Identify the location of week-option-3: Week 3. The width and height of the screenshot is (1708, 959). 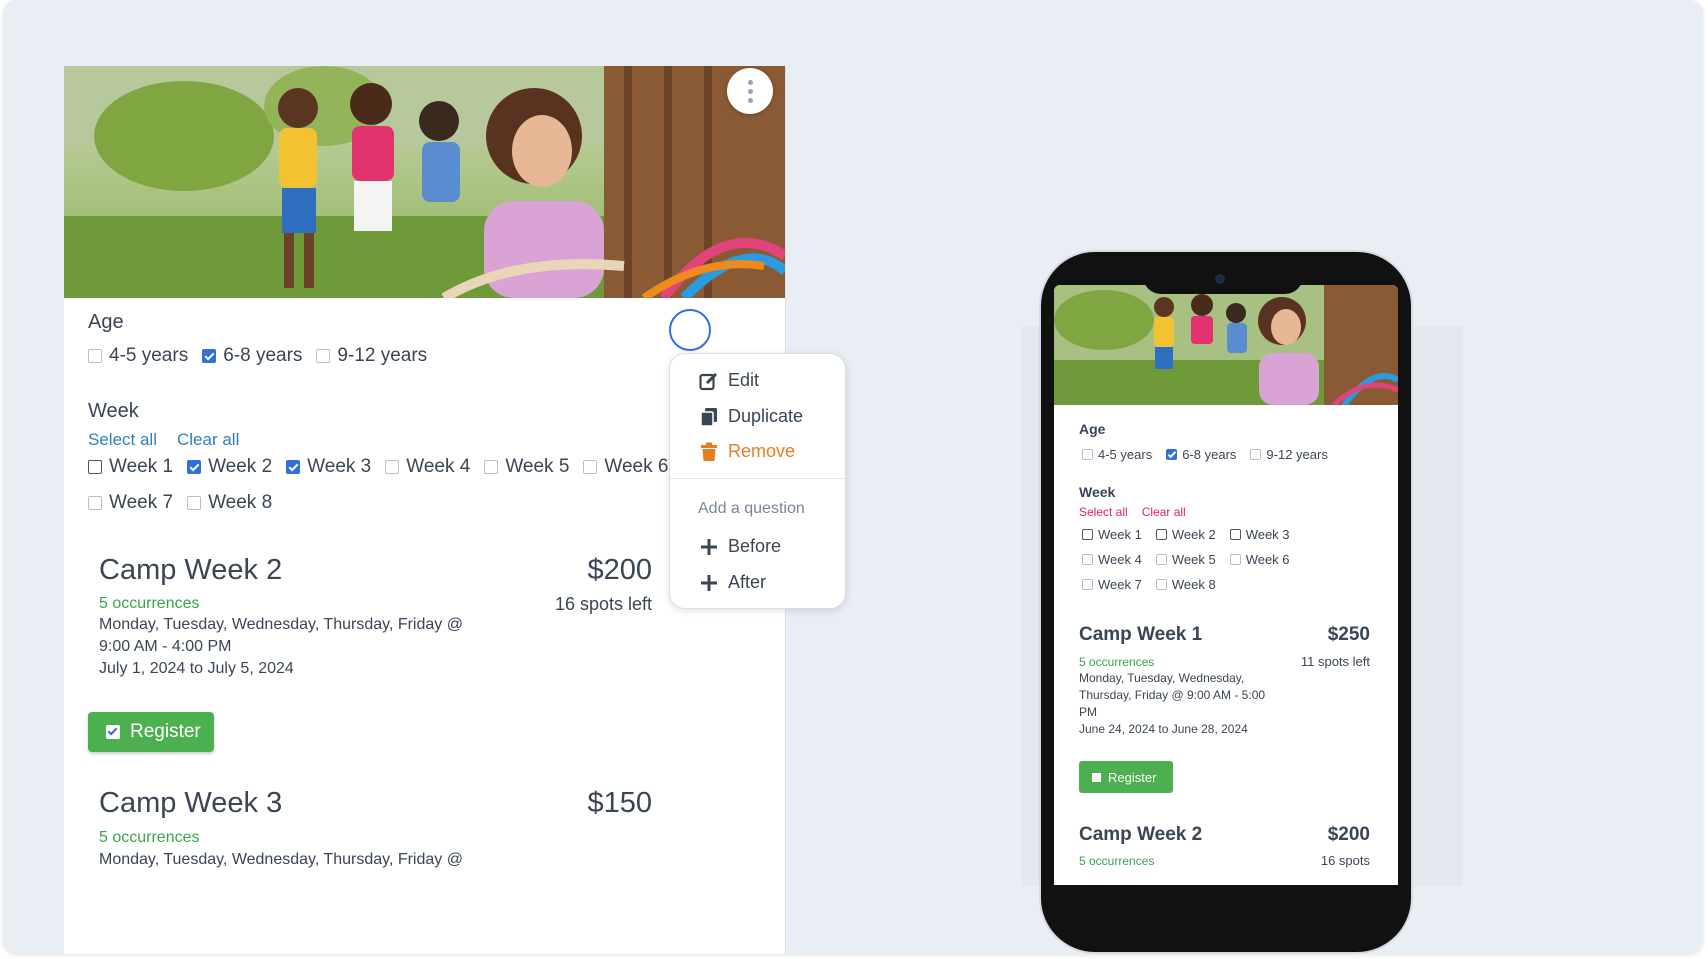
(328, 467).